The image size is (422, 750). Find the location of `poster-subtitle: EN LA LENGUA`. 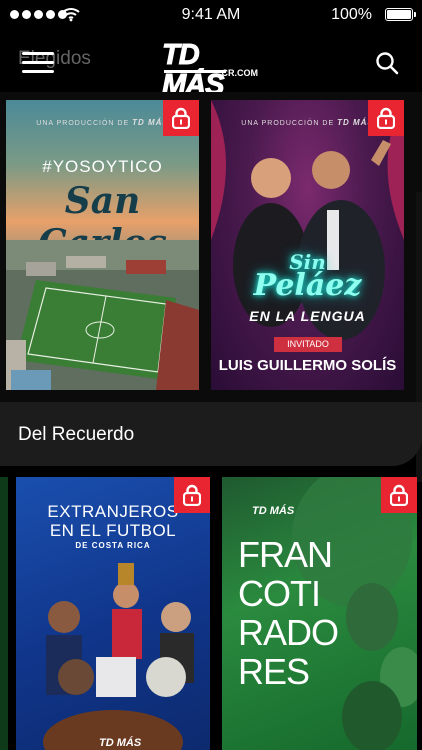

poster-subtitle: EN LA LENGUA is located at coordinates (307, 316).